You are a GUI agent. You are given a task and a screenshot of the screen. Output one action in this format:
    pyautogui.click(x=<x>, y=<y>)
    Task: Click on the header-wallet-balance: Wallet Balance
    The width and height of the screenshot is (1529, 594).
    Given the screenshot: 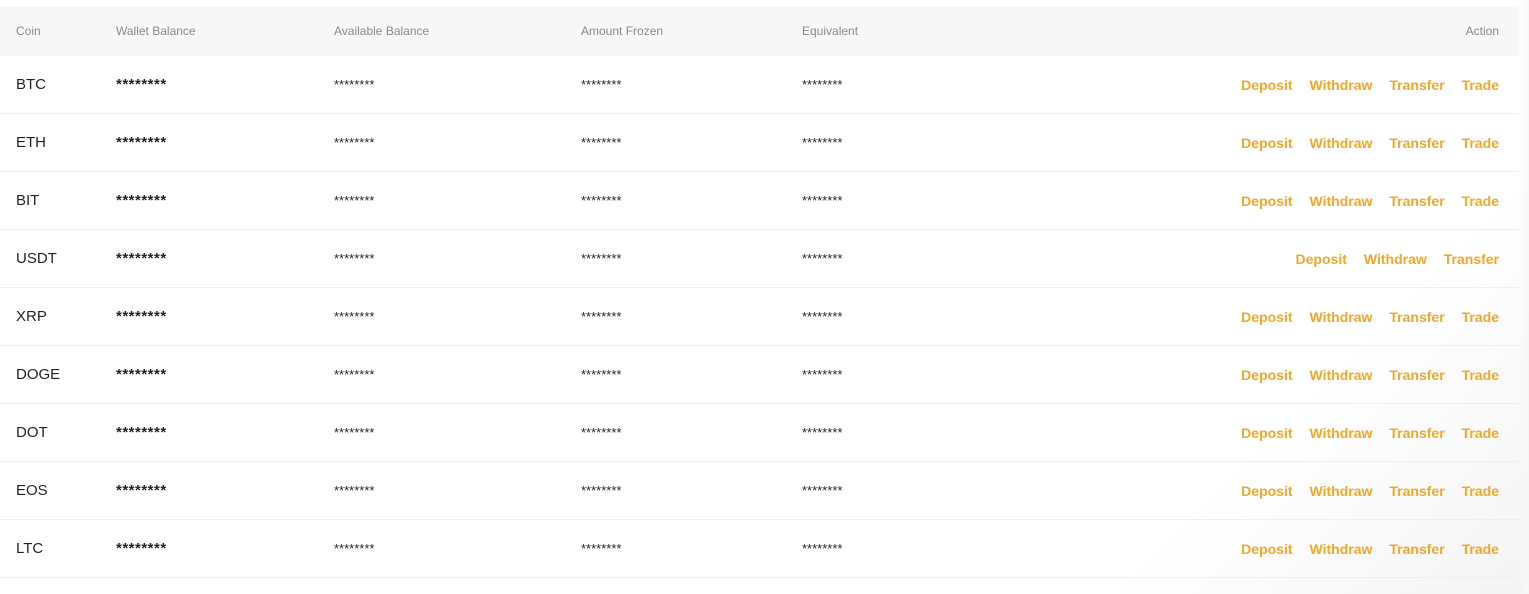 What is the action you would take?
    pyautogui.click(x=156, y=31)
    